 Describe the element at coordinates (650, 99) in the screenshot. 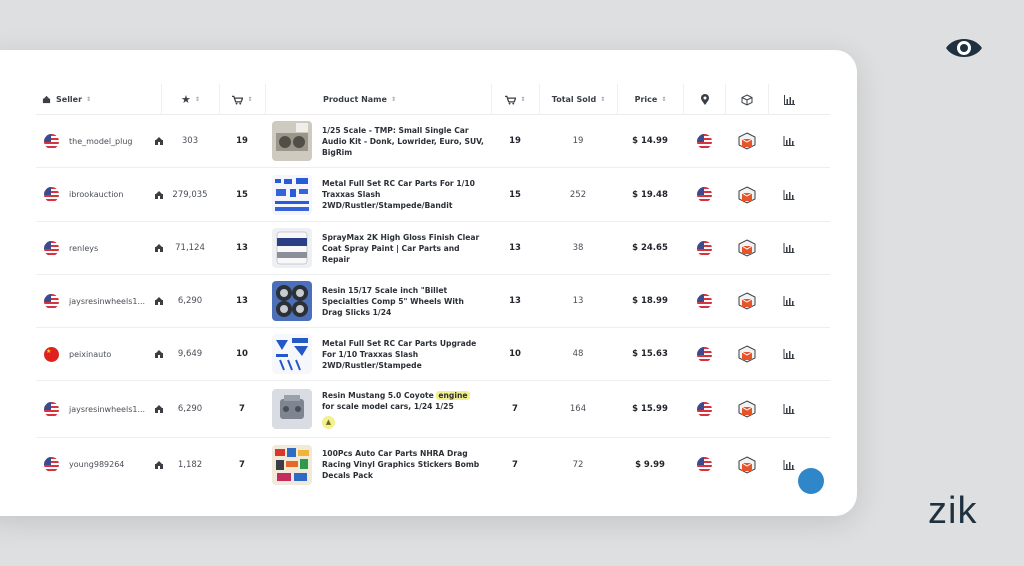

I see `header-price: Price ⇕` at that location.